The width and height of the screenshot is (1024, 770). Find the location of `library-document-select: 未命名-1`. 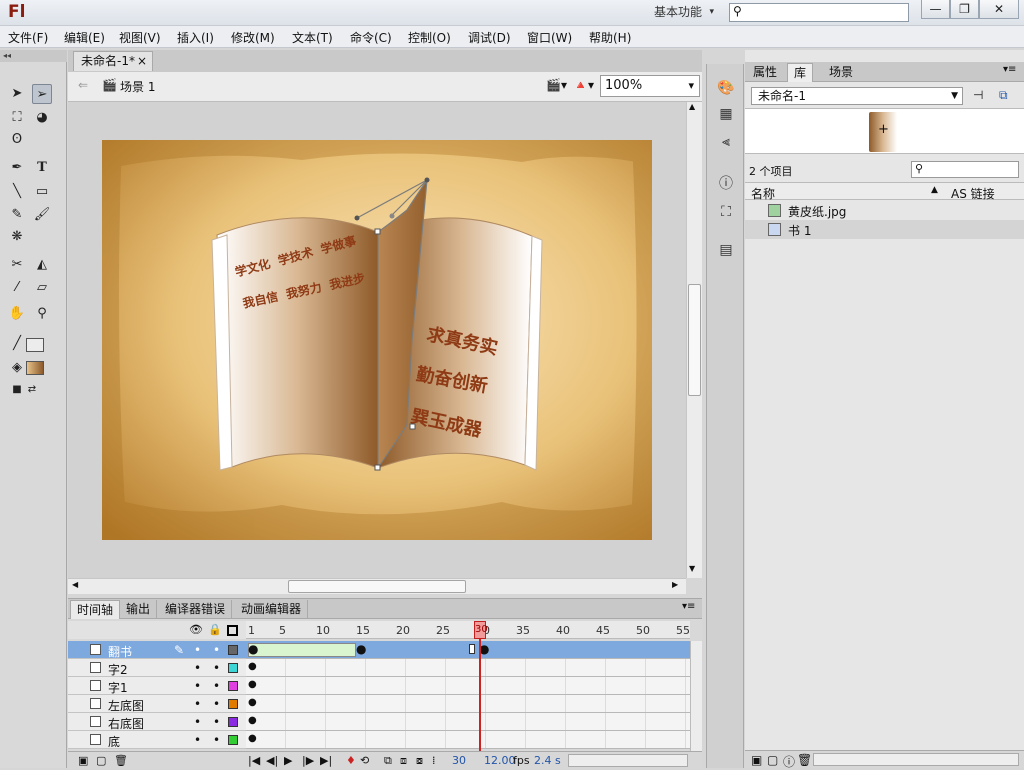

library-document-select: 未命名-1 is located at coordinates (857, 96).